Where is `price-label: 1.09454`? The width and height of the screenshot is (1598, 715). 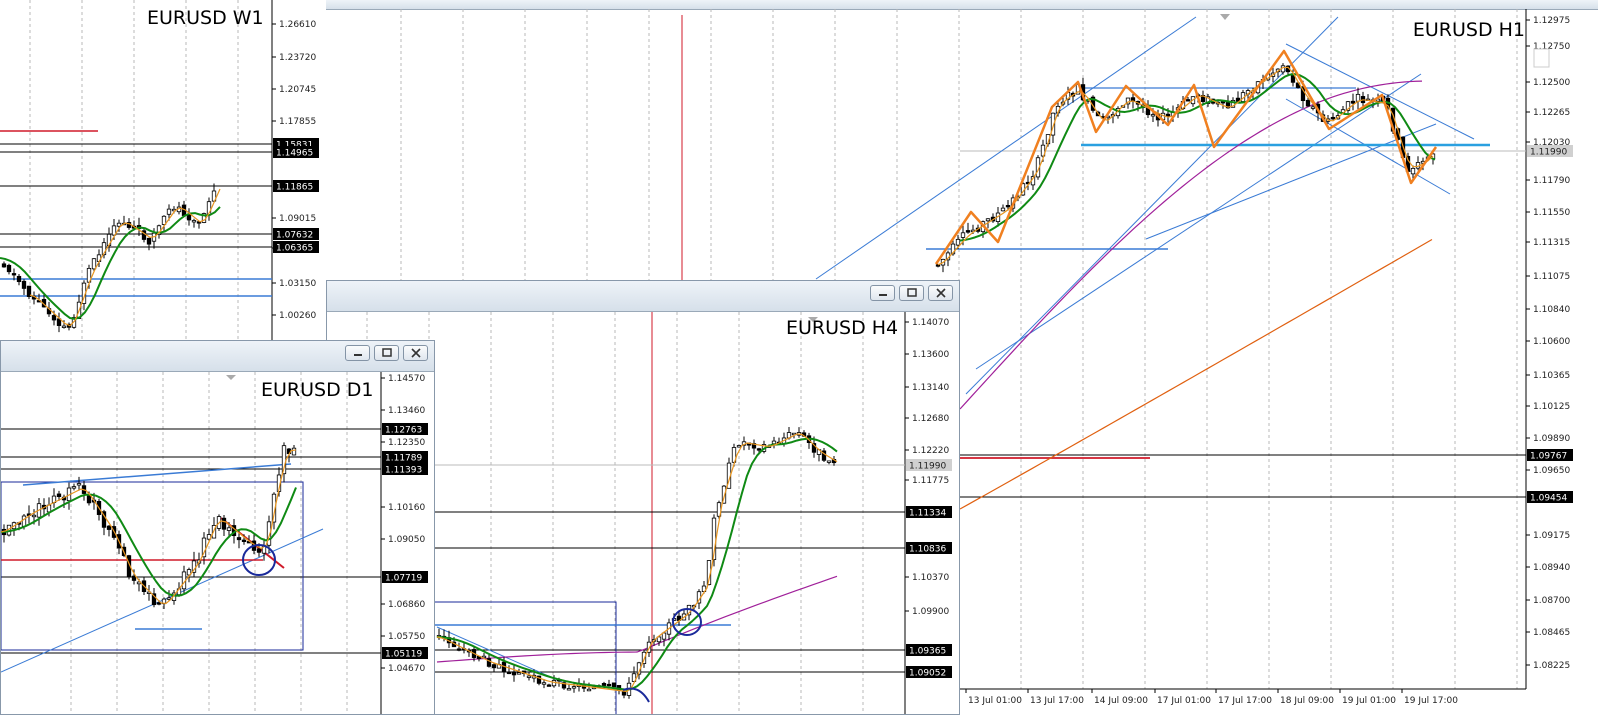 price-label: 1.09454 is located at coordinates (1548, 499).